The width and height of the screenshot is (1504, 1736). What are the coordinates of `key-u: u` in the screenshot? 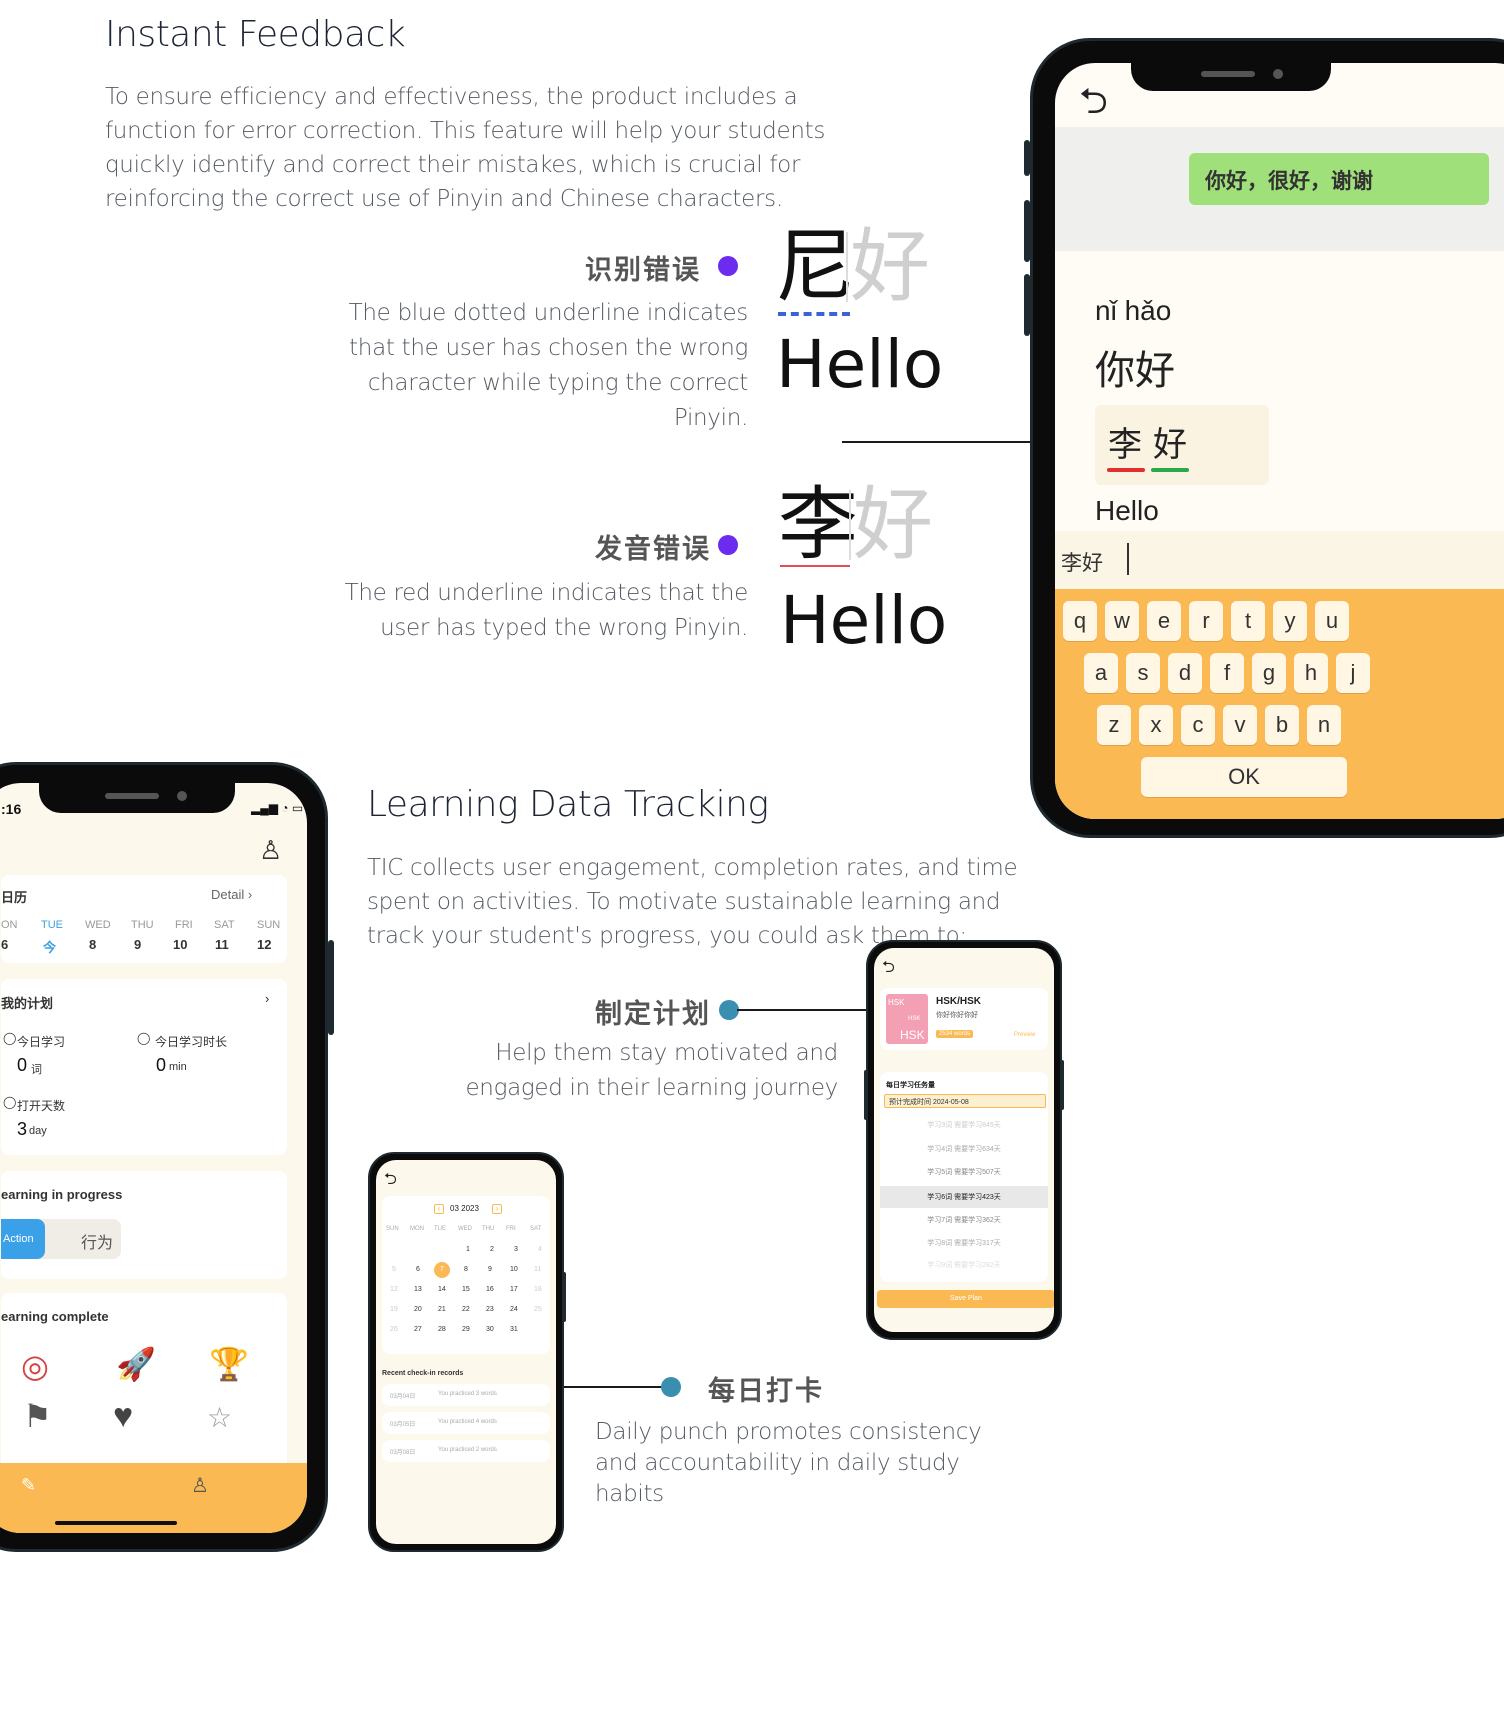 It's located at (1332, 621).